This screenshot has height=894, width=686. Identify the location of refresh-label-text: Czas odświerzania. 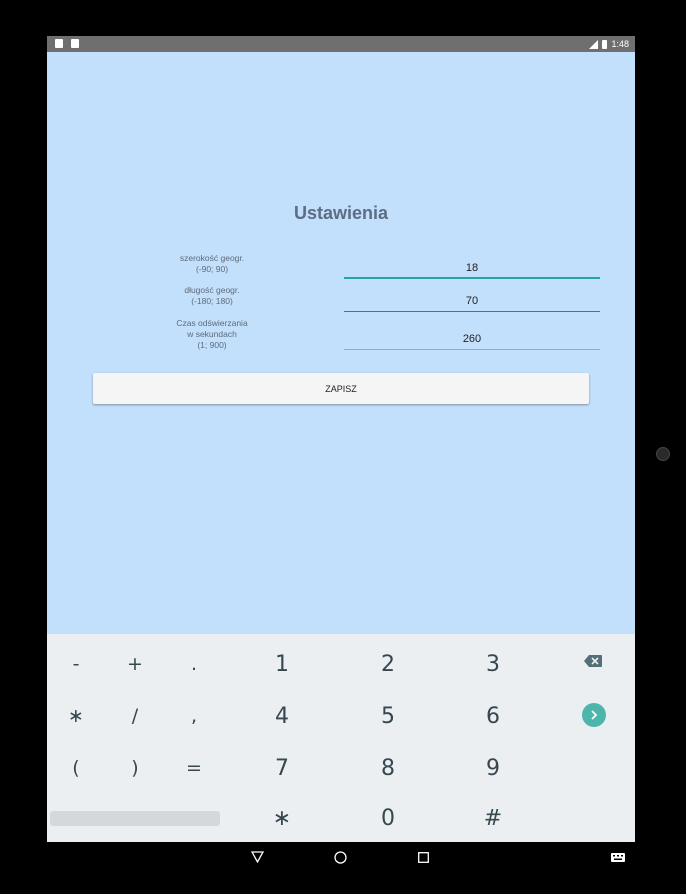
(212, 323).